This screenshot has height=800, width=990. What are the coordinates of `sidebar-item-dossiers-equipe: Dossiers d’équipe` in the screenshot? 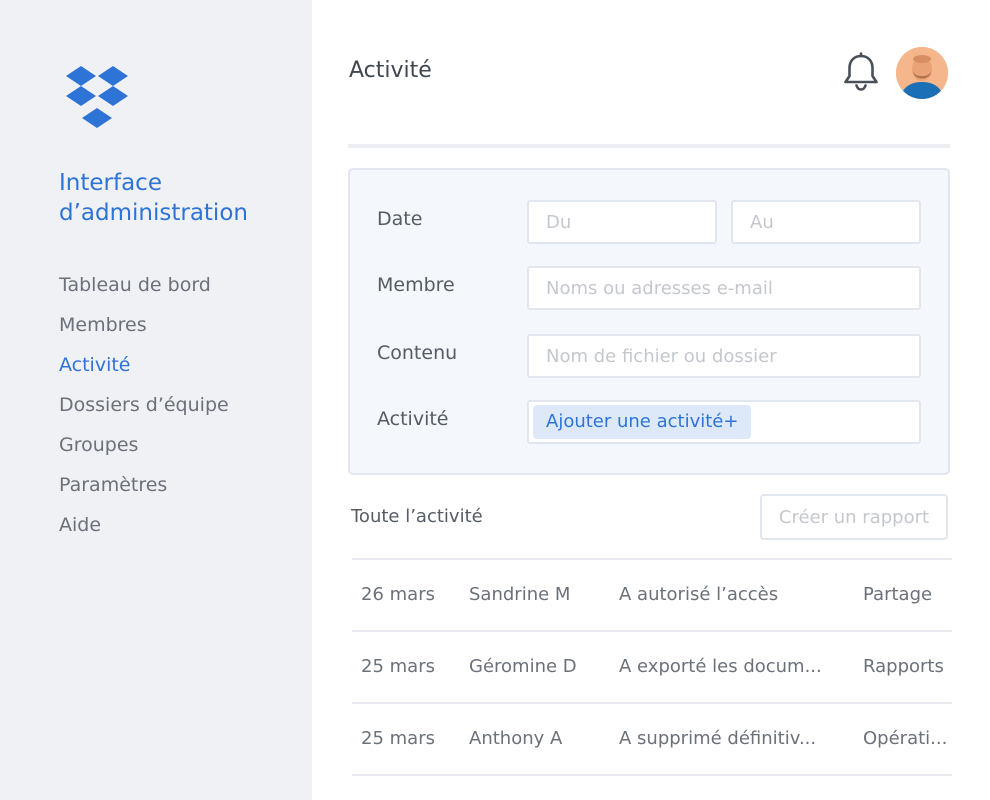 It's located at (144, 410).